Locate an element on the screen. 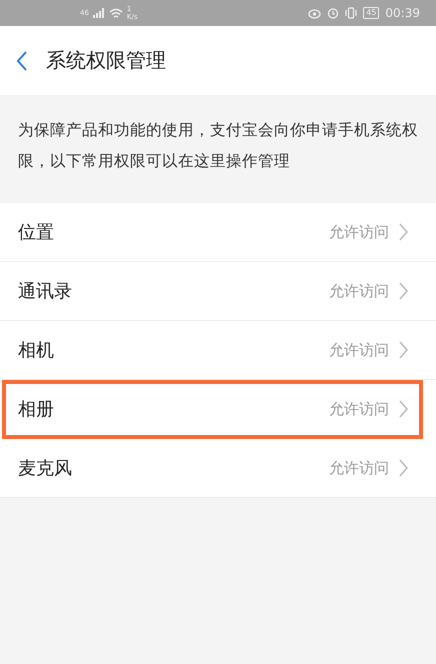 This screenshot has height=664, width=436. signal-icon is located at coordinates (98, 13).